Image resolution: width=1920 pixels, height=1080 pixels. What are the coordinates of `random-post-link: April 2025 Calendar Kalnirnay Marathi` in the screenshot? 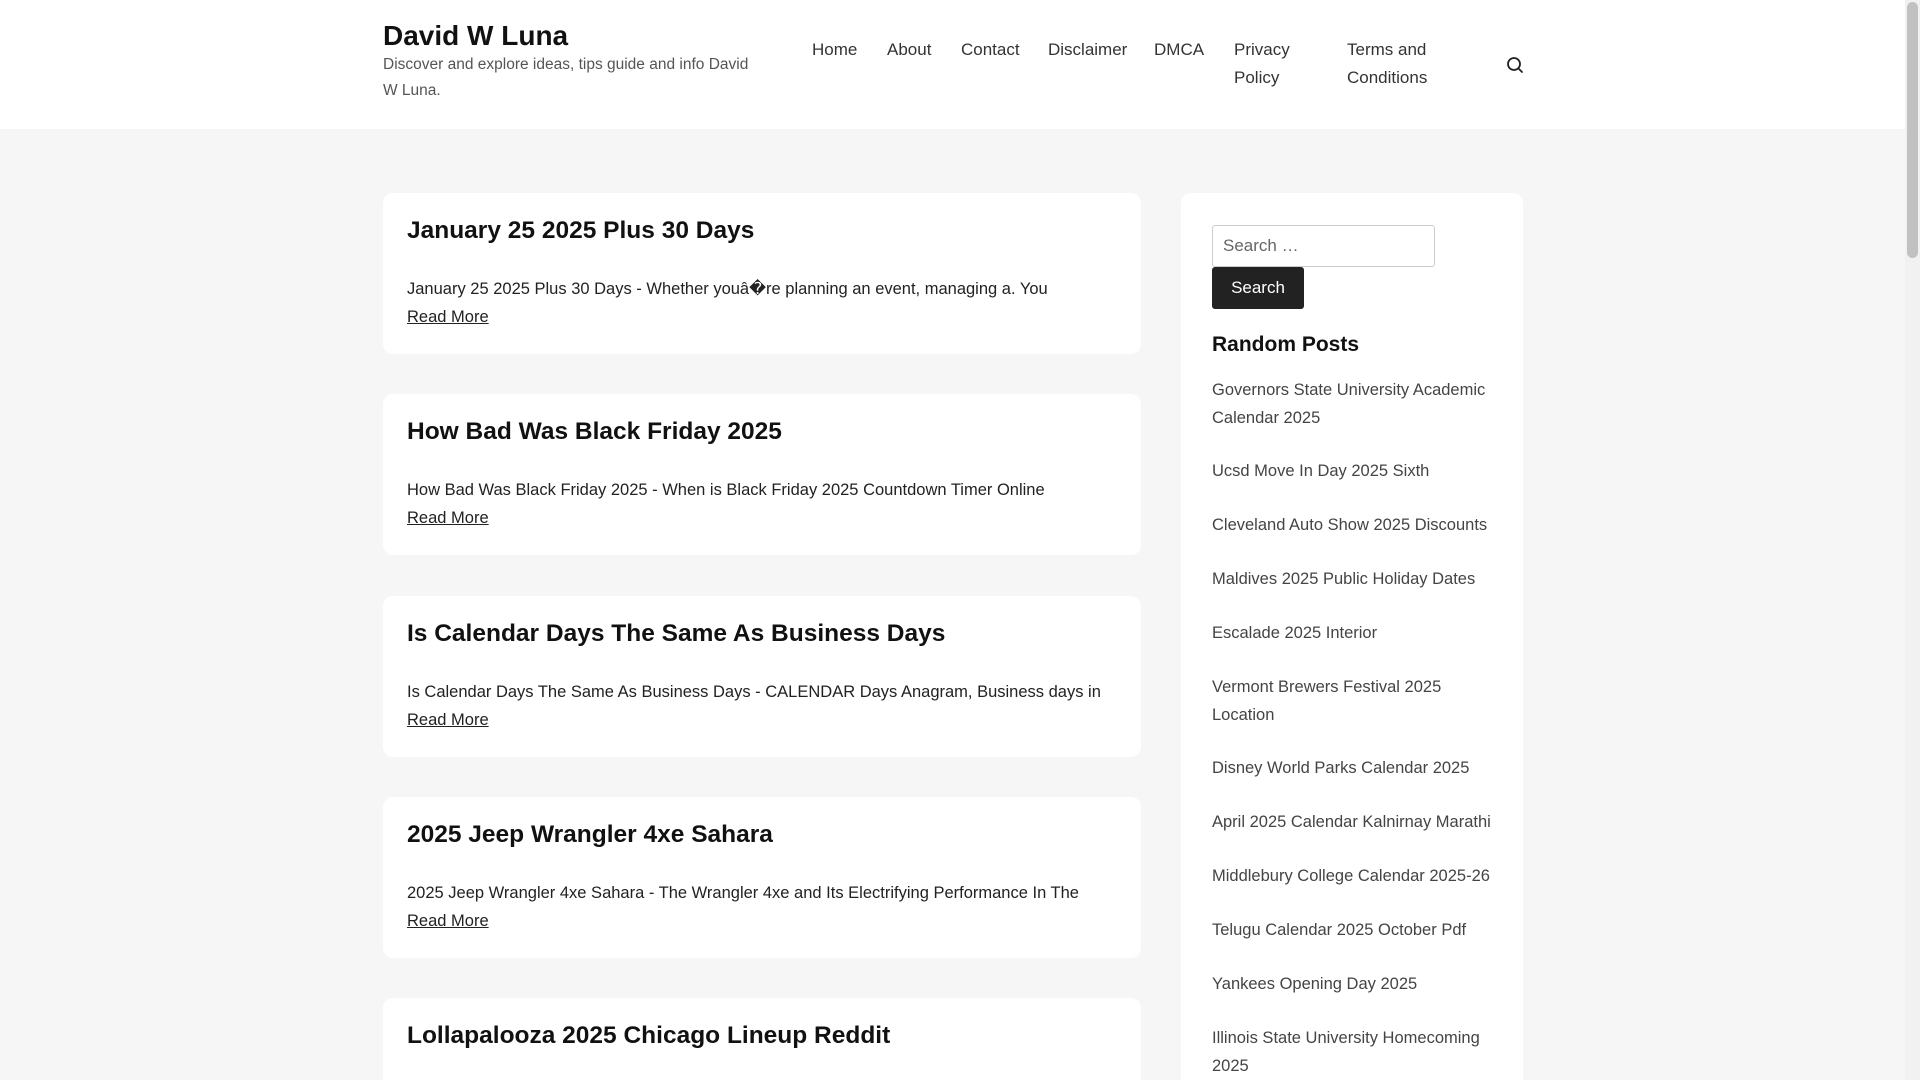 It's located at (1354, 822).